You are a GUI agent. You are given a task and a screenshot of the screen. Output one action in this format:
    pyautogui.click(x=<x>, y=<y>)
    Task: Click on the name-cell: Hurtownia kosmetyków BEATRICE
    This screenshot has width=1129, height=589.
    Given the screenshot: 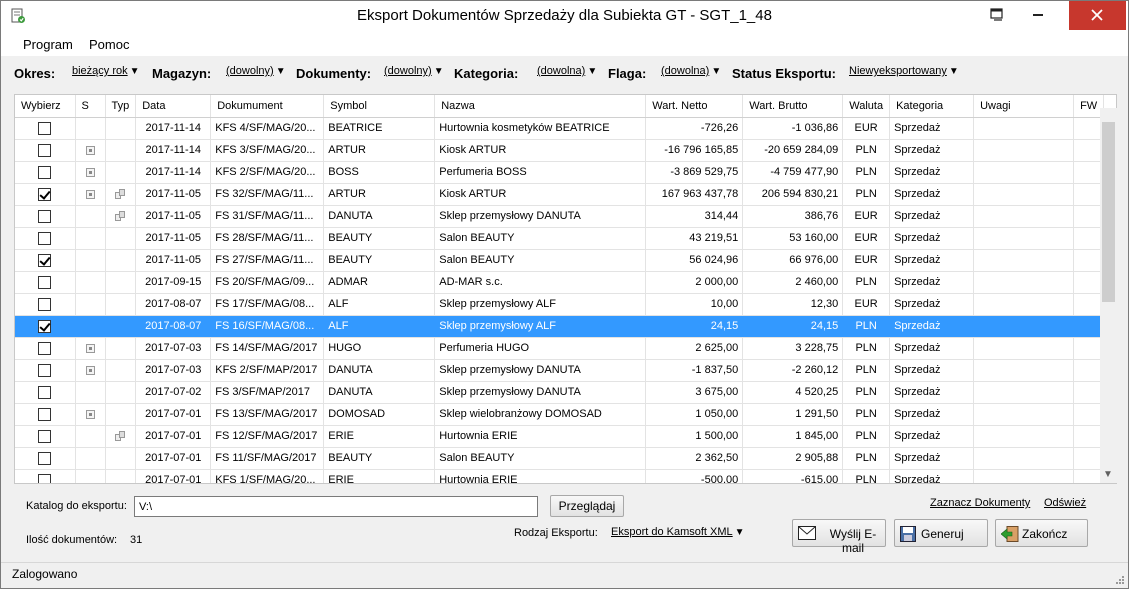 What is the action you would take?
    pyautogui.click(x=540, y=128)
    